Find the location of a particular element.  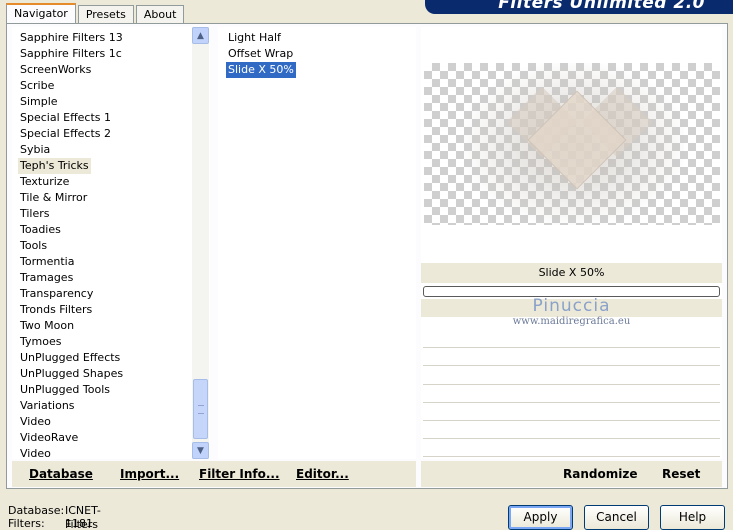

category-item: Special Effects 1 is located at coordinates (65, 118).